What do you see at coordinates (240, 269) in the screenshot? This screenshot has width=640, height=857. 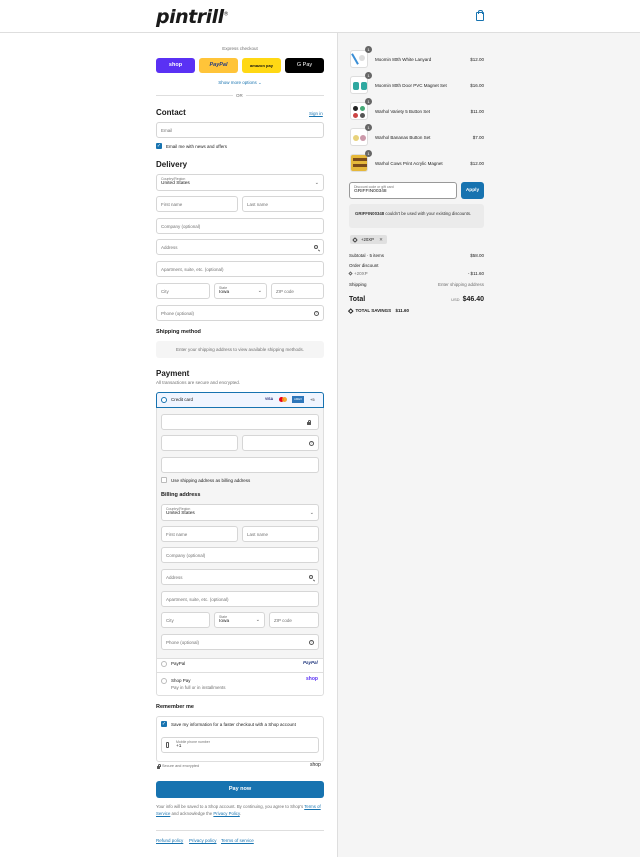 I see `apartment-field: Apartment, suite, etc. (optional)` at bounding box center [240, 269].